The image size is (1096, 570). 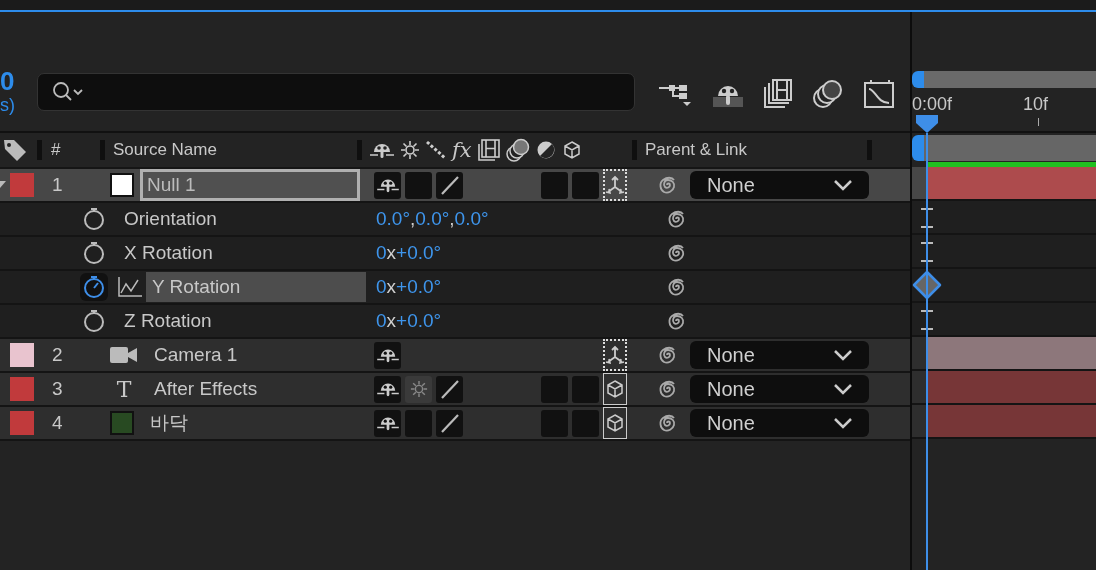 I want to click on property-row: X Rotation 0x+0.0°, so click(x=455, y=254).